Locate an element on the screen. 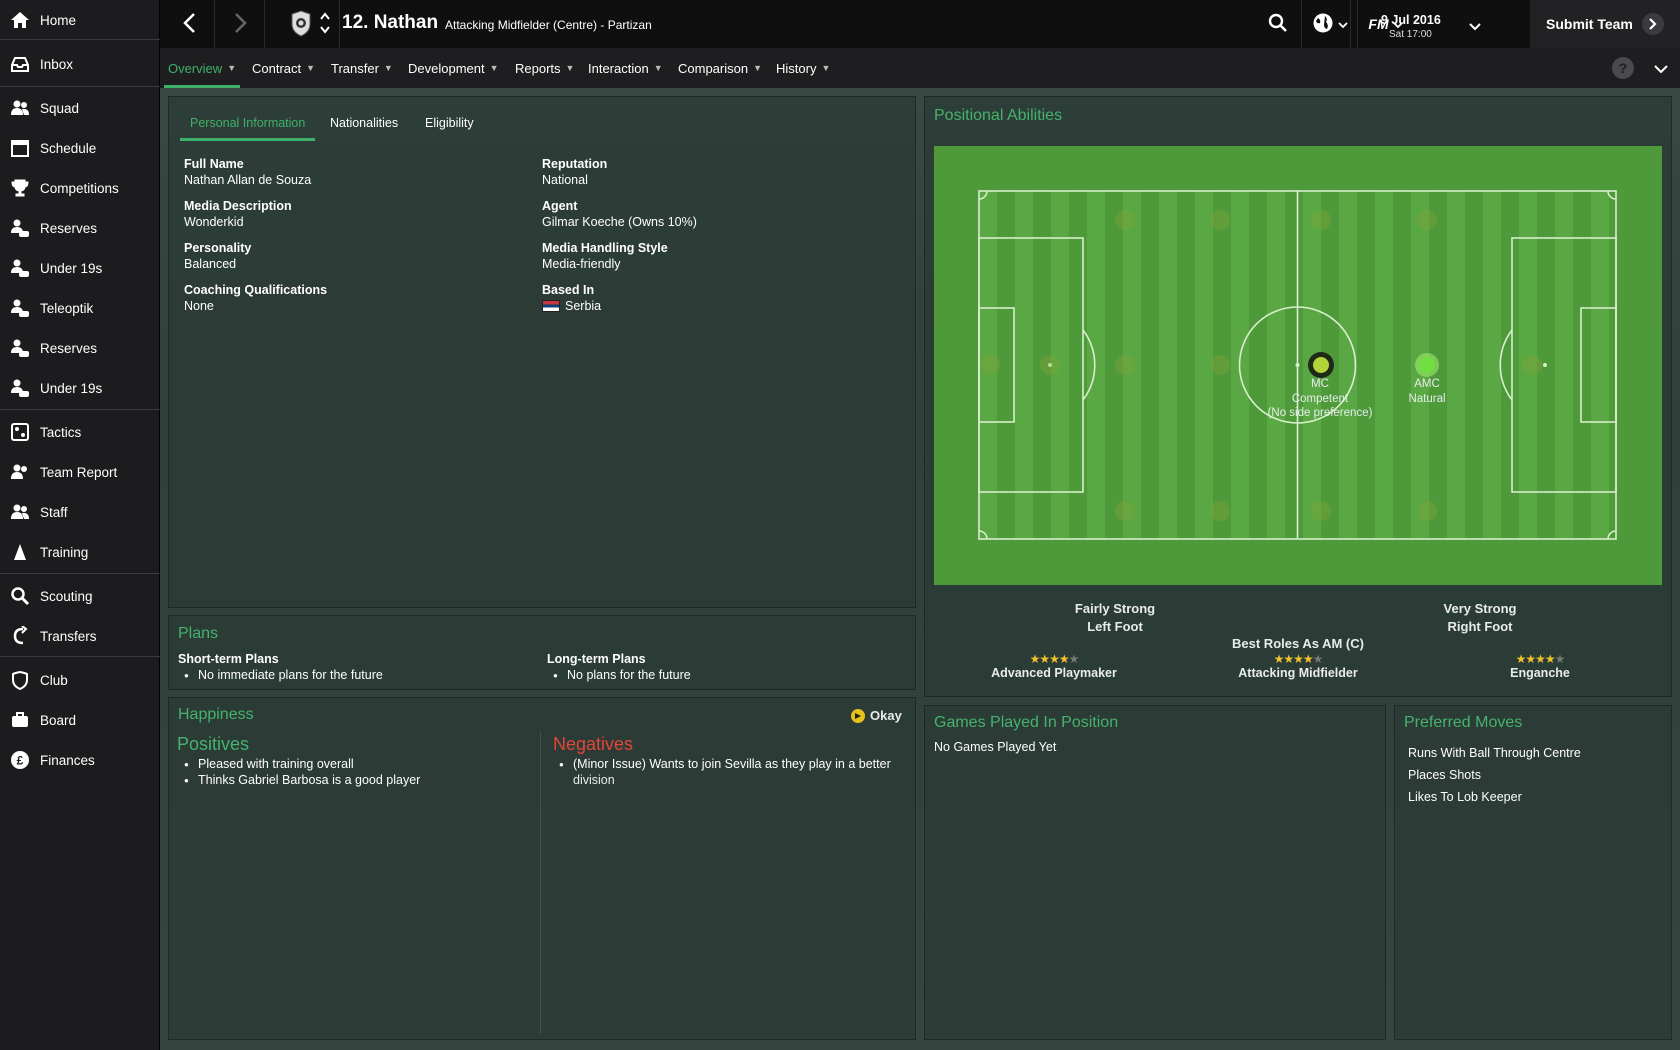 The width and height of the screenshot is (1680, 1050). current-time: Sat 17:00 is located at coordinates (1410, 34).